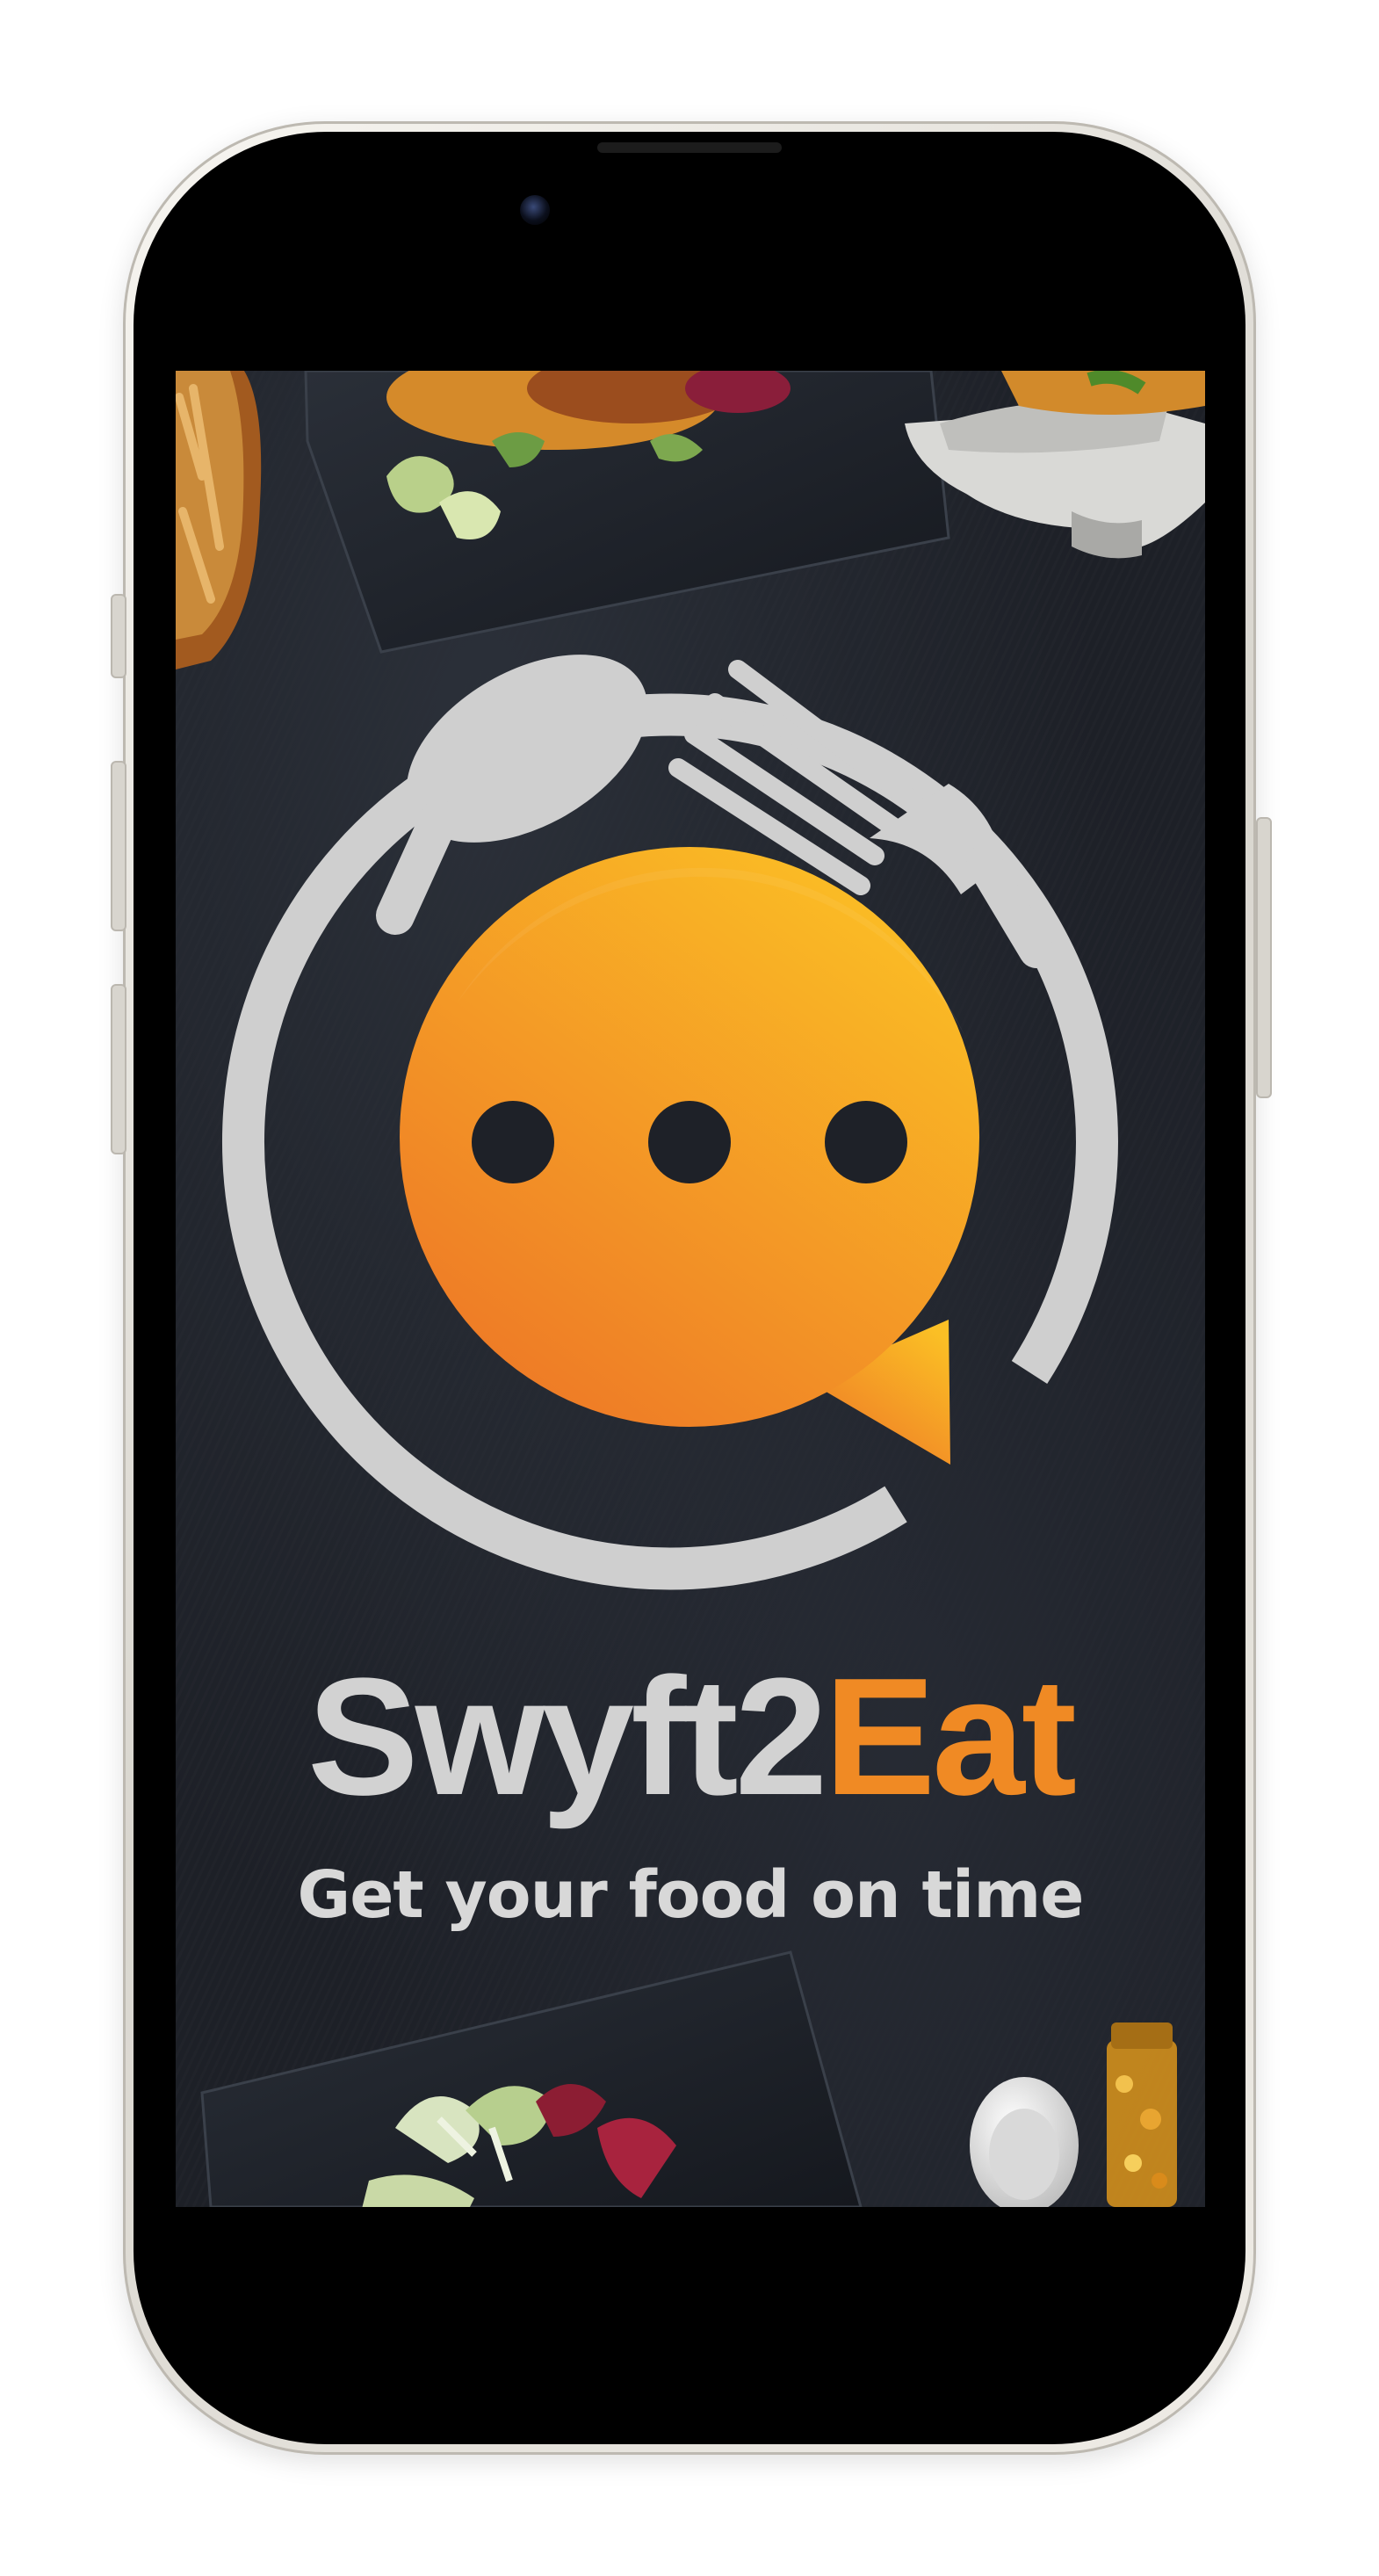  I want to click on front-camera-icon, so click(535, 210).